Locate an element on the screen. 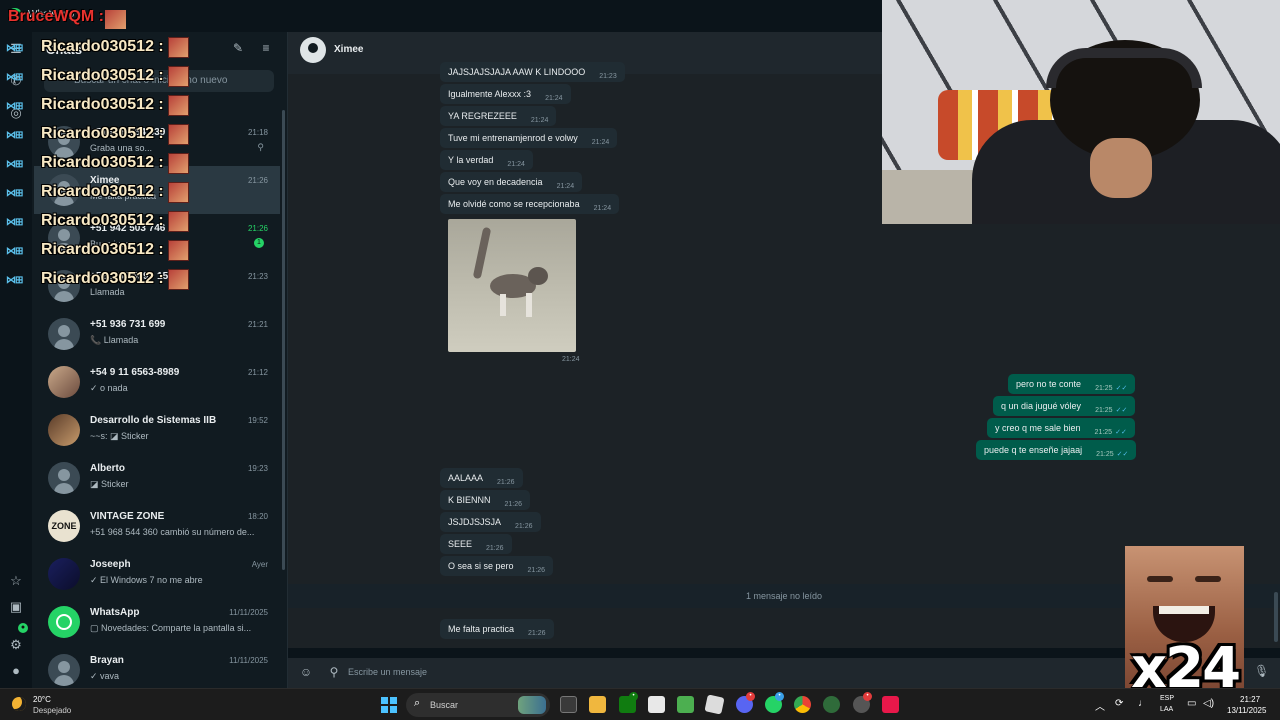 Image resolution: width=1280 pixels, height=720 pixels. chat-preview: ✓ El Windows 7 no me abre is located at coordinates (146, 580).